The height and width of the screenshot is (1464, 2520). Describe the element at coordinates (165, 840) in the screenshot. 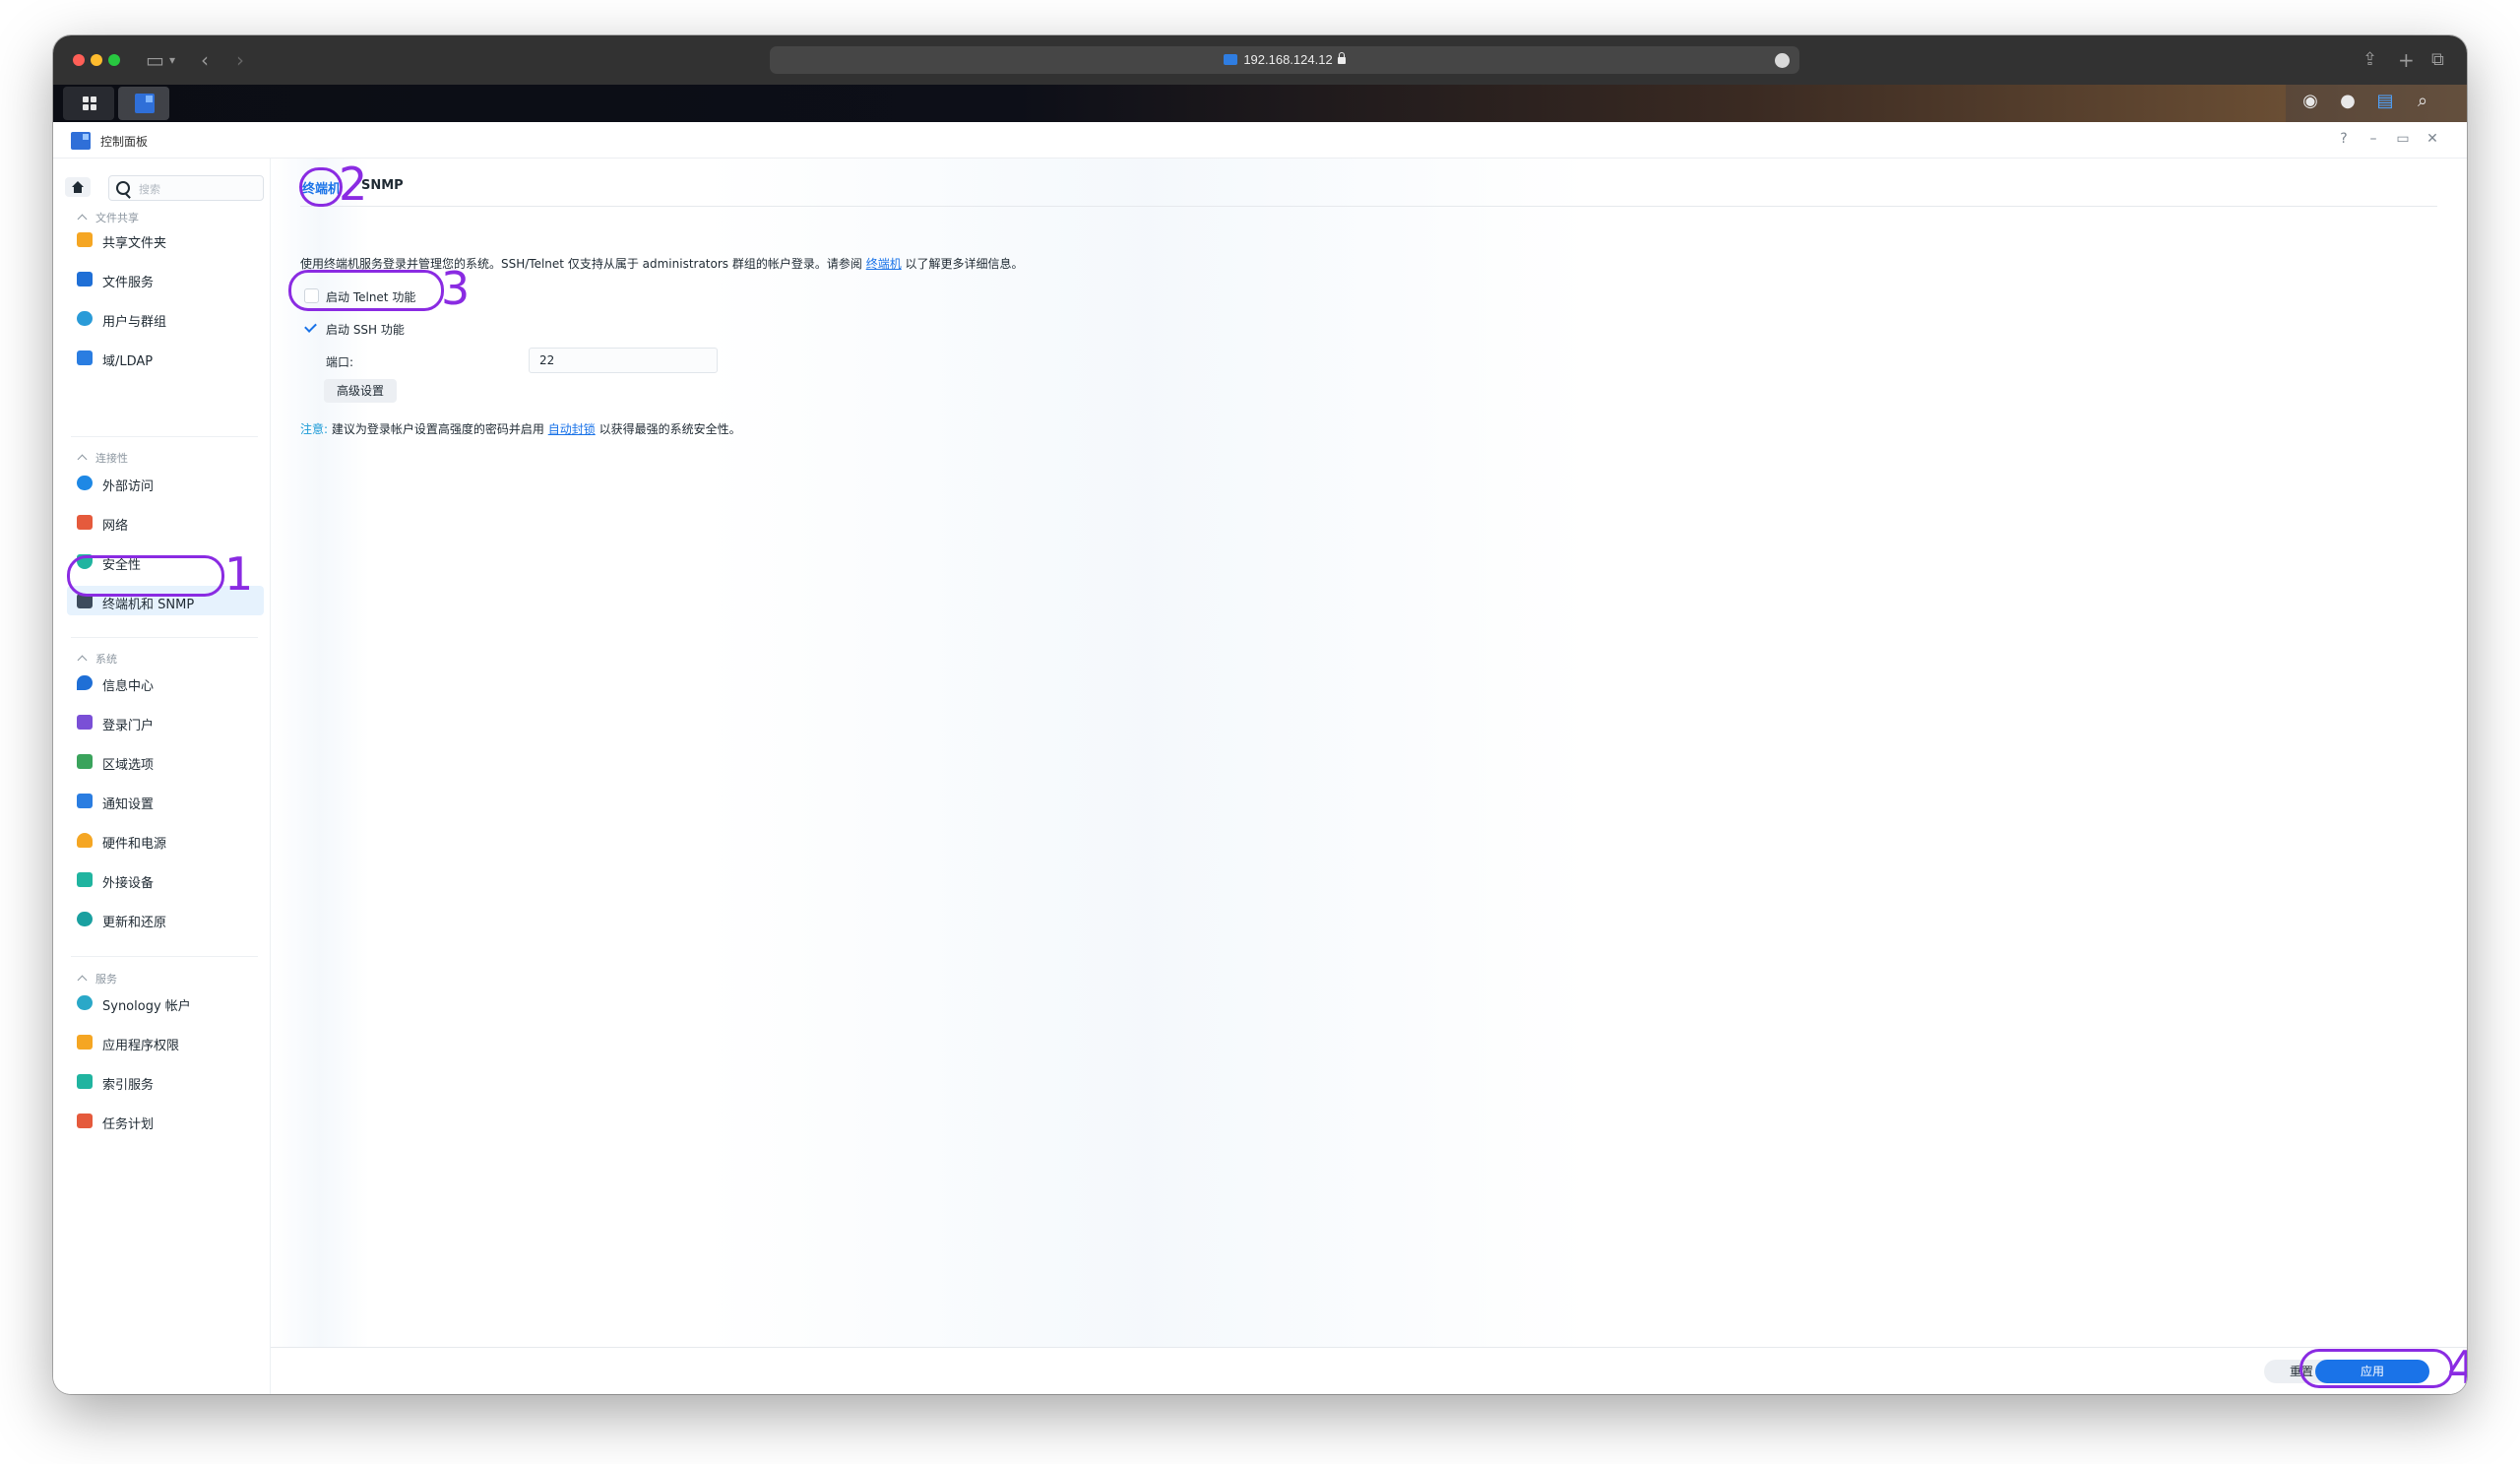

I see `sidebar-item-hardware-power: 硬件和电源` at that location.